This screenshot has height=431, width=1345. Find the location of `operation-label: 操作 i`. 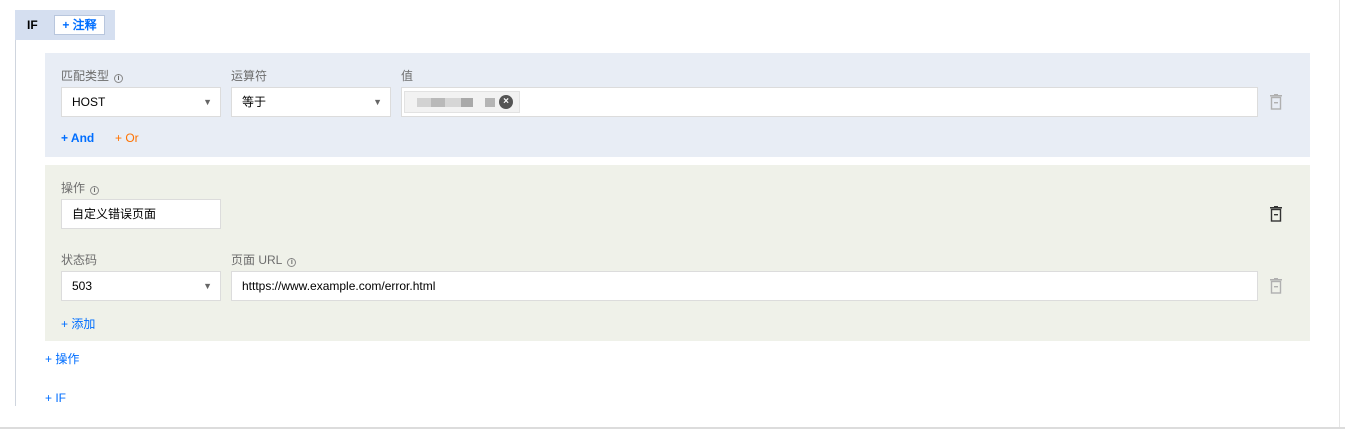

operation-label: 操作 i is located at coordinates (80, 187).